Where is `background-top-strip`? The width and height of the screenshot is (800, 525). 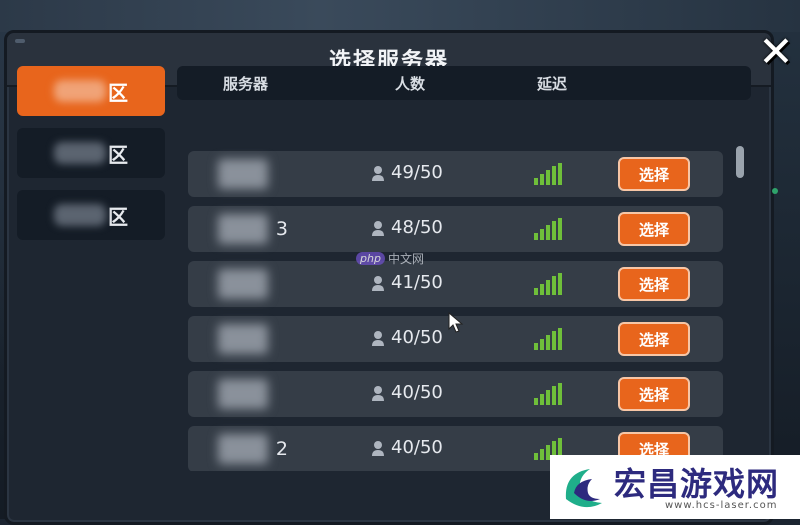
background-top-strip is located at coordinates (400, 16).